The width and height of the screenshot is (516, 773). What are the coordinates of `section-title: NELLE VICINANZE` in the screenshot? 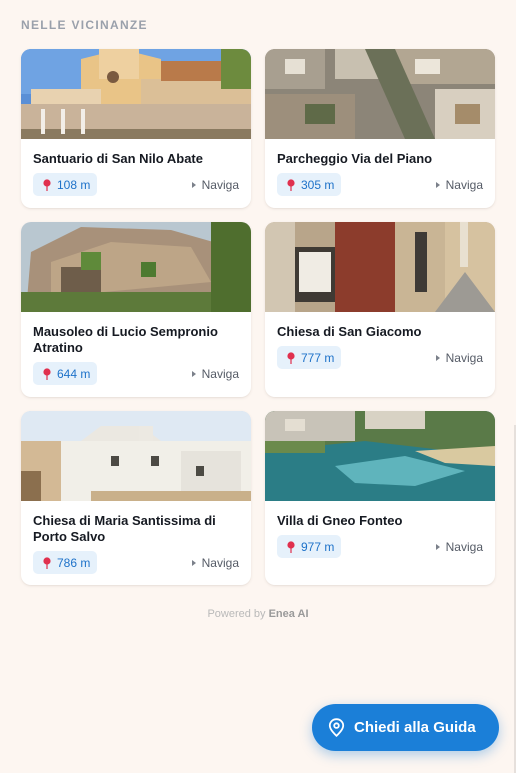 It's located at (84, 25).